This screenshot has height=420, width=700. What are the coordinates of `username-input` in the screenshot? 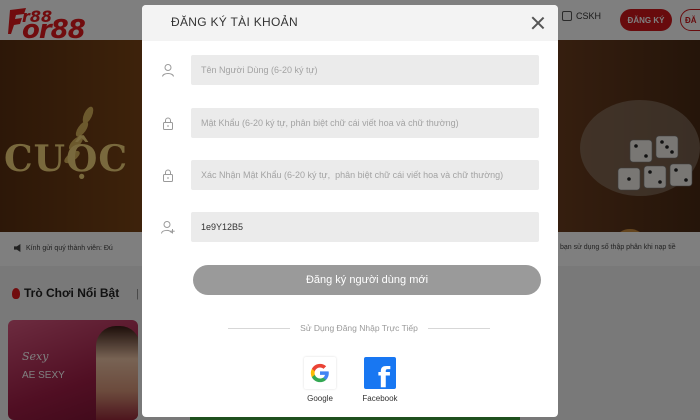 It's located at (365, 70).